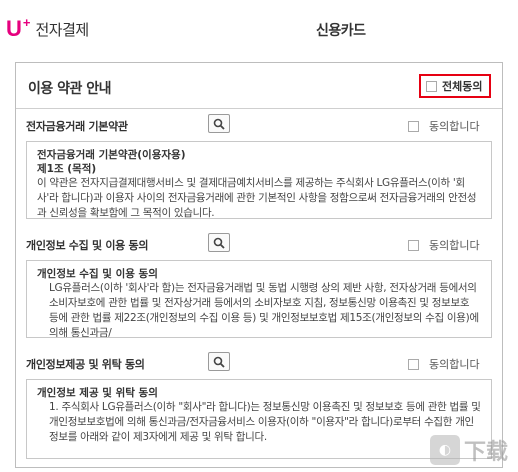  I want to click on brand-logo: U + 전자결제, so click(47, 27).